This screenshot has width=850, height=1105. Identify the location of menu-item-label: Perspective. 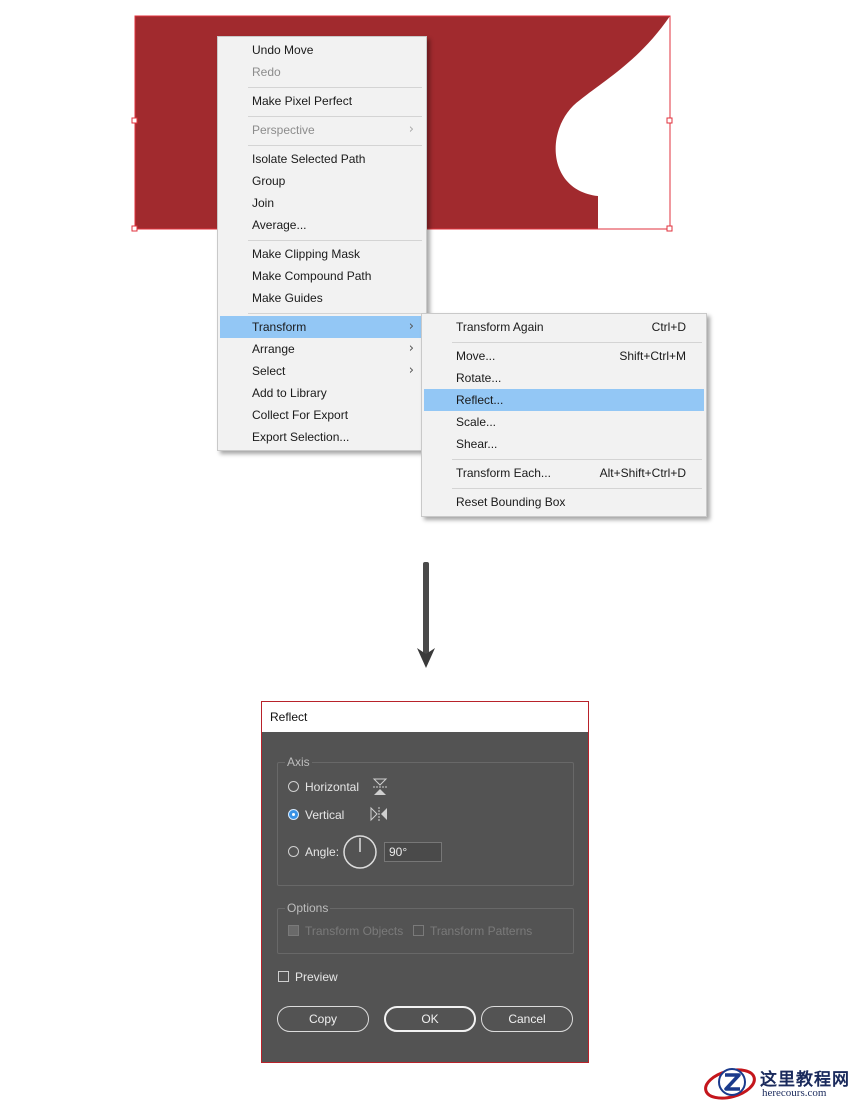
(283, 130).